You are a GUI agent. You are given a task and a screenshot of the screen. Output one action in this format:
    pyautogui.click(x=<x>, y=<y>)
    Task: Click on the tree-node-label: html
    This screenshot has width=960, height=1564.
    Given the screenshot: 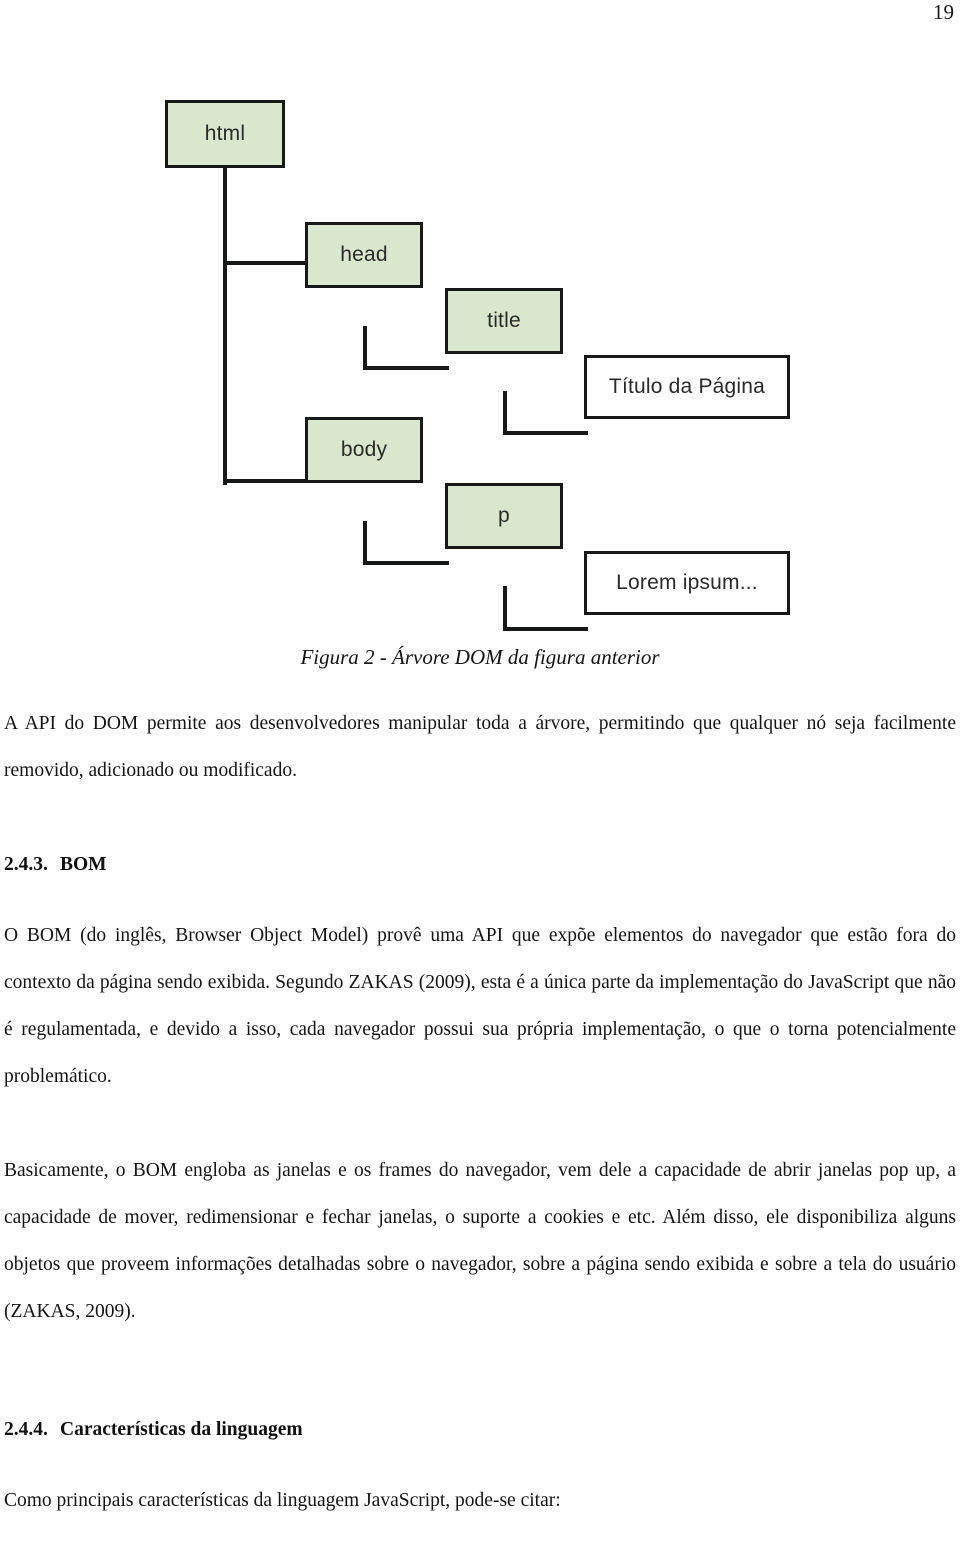 What is the action you would take?
    pyautogui.click(x=225, y=133)
    